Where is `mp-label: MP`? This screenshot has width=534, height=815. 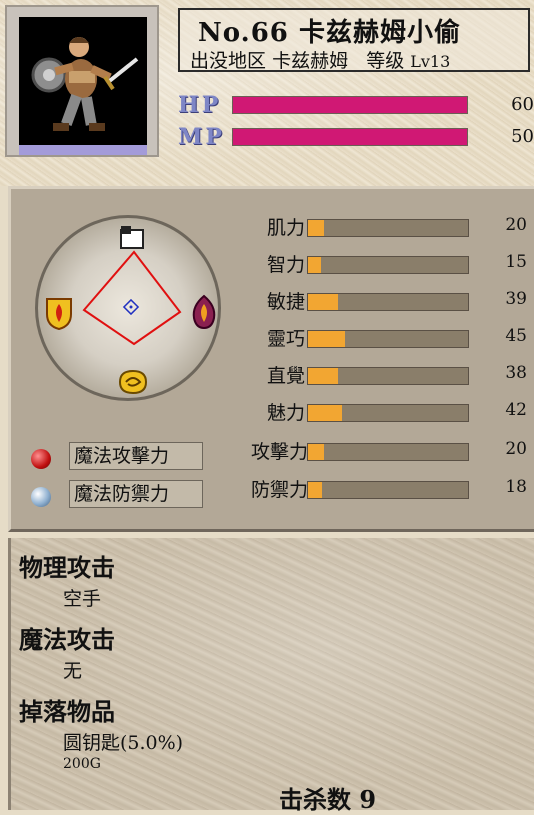 mp-label: MP is located at coordinates (201, 137).